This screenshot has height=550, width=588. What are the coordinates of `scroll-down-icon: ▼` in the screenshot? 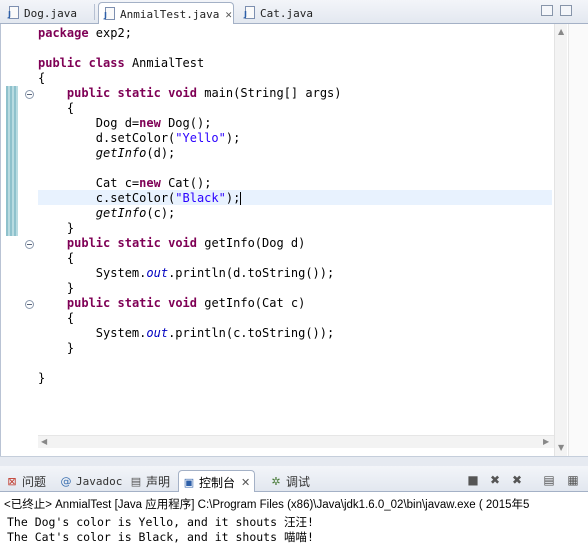 It's located at (561, 447).